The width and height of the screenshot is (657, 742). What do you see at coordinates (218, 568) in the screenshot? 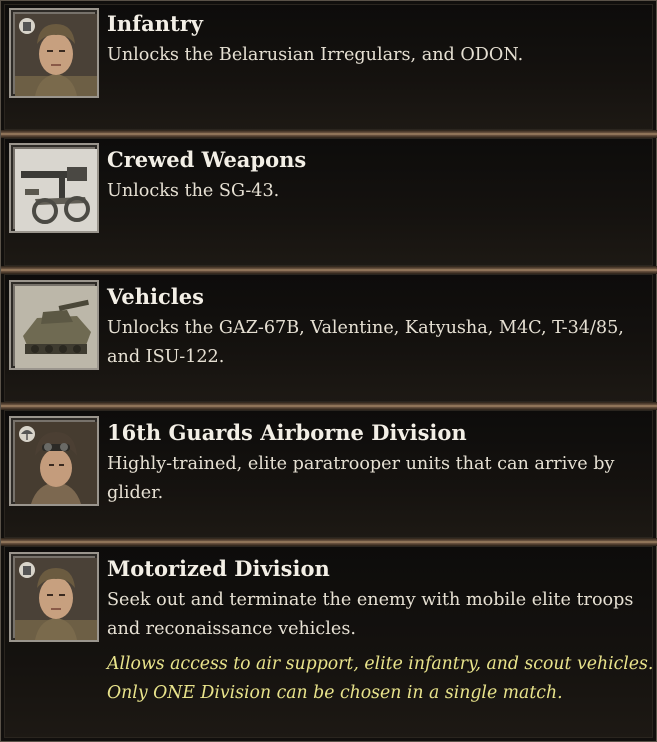
I see `unlock-title: Motorized Division` at bounding box center [218, 568].